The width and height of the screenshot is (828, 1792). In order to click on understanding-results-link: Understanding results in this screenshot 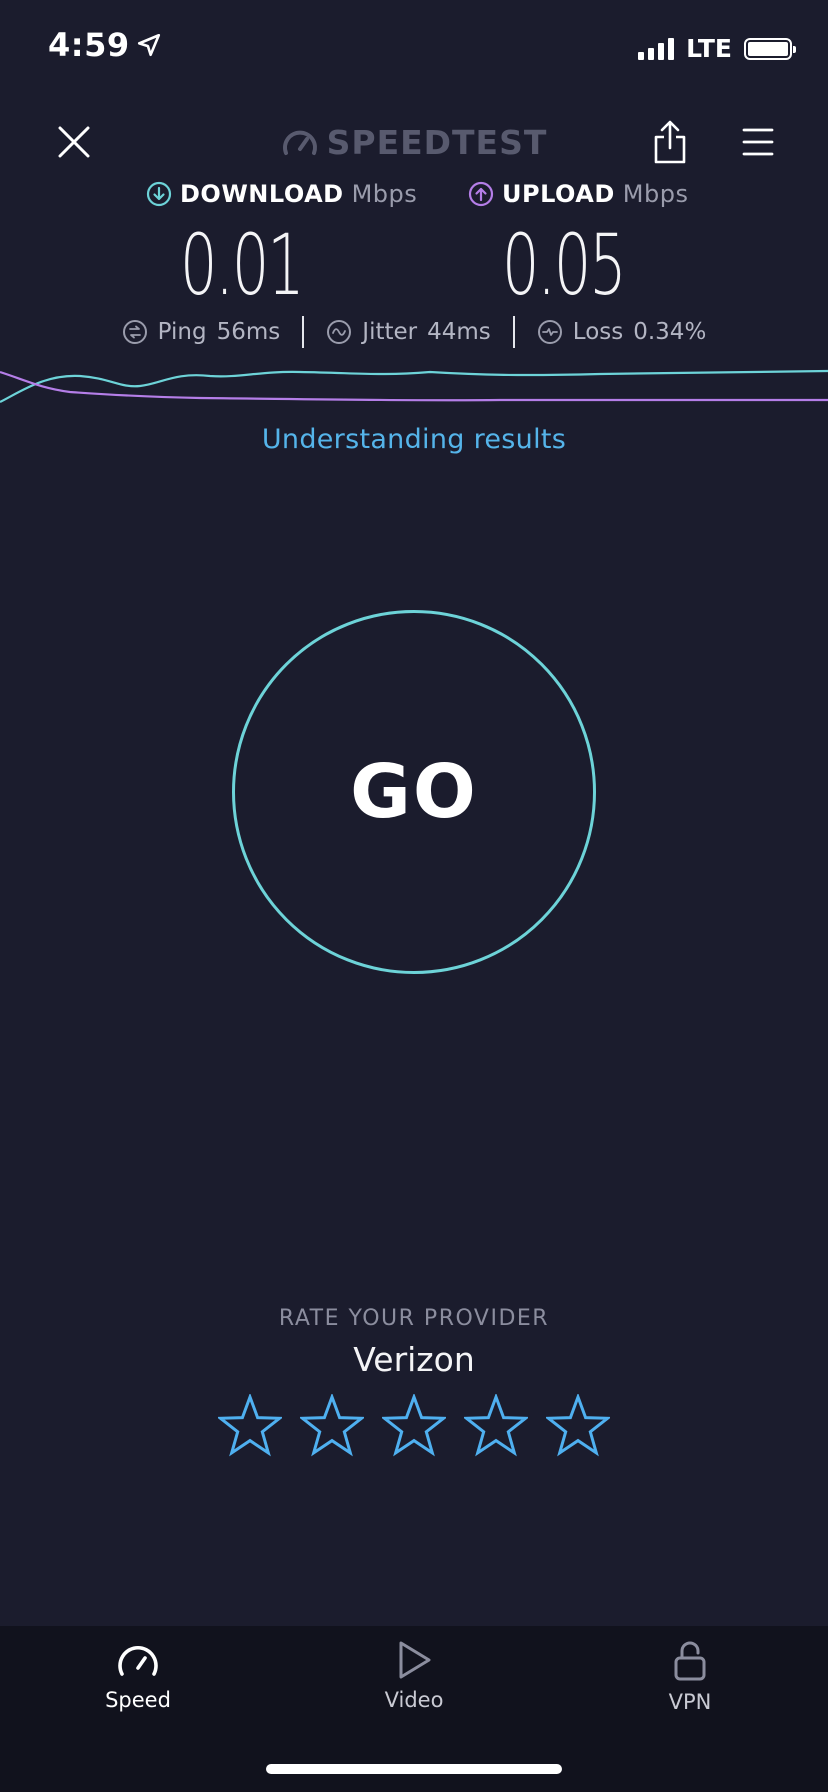, I will do `click(414, 439)`.